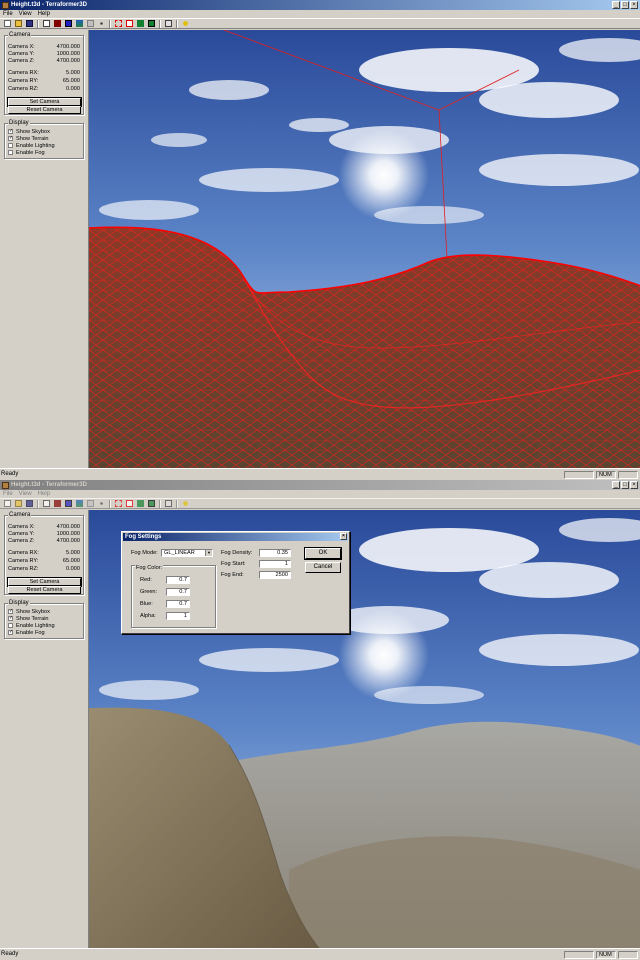 The width and height of the screenshot is (640, 960). What do you see at coordinates (320, 5) in the screenshot?
I see `title-bar: Height.t3d - Terraformer3D _ □ ×` at bounding box center [320, 5].